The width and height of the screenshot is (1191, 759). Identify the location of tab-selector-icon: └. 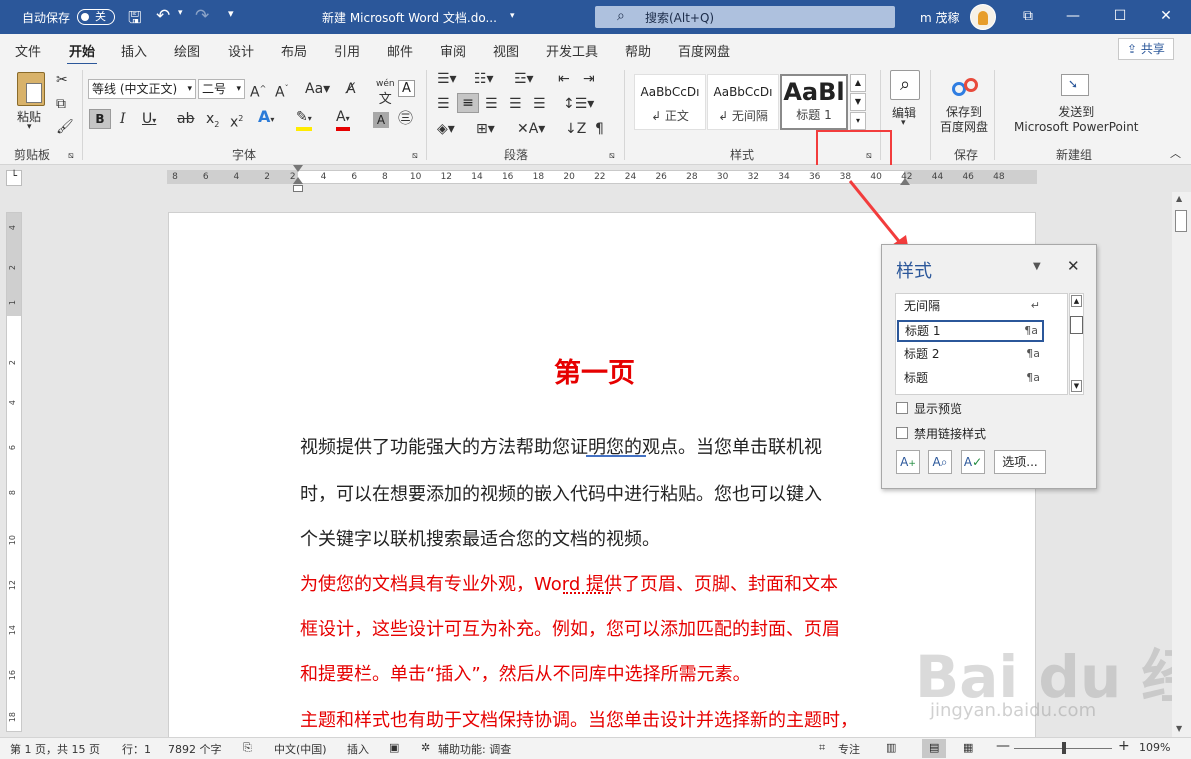
(14, 178).